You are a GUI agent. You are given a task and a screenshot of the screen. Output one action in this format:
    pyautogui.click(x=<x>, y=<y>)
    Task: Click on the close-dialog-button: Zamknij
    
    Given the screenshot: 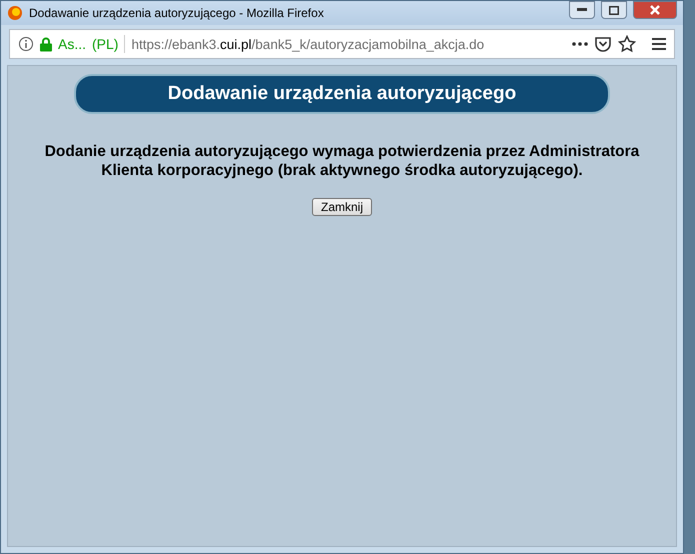 What is the action you would take?
    pyautogui.click(x=342, y=207)
    